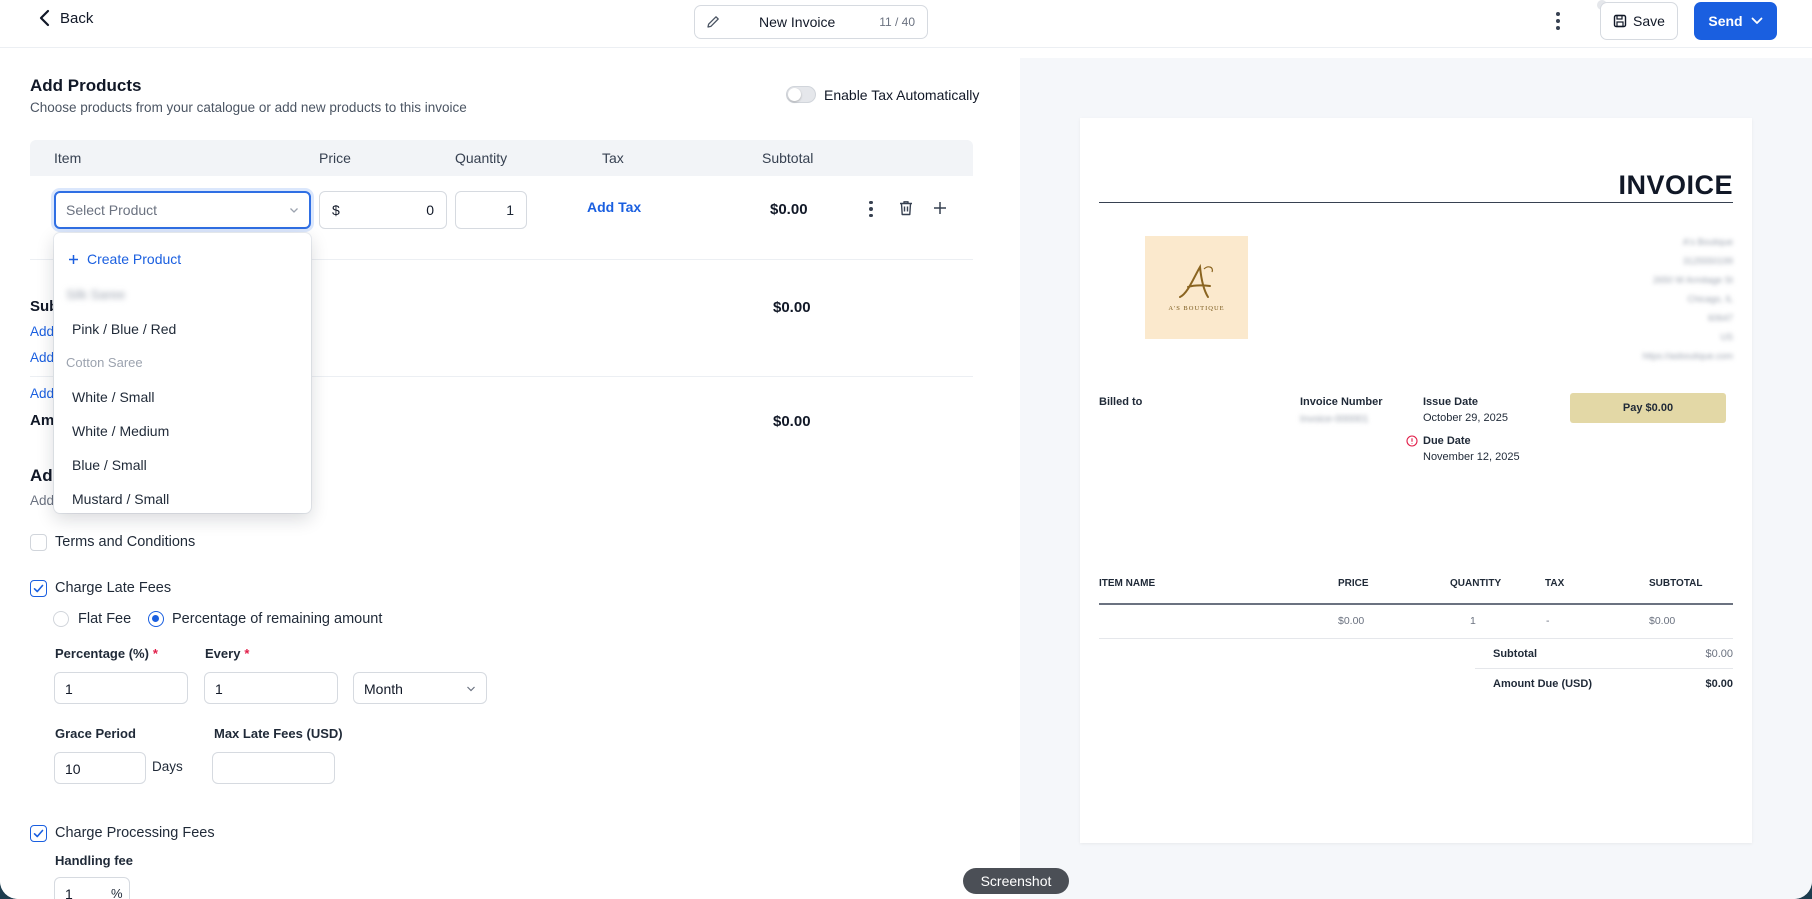  What do you see at coordinates (42, 500) in the screenshot?
I see `additional-options-subheading: Add` at bounding box center [42, 500].